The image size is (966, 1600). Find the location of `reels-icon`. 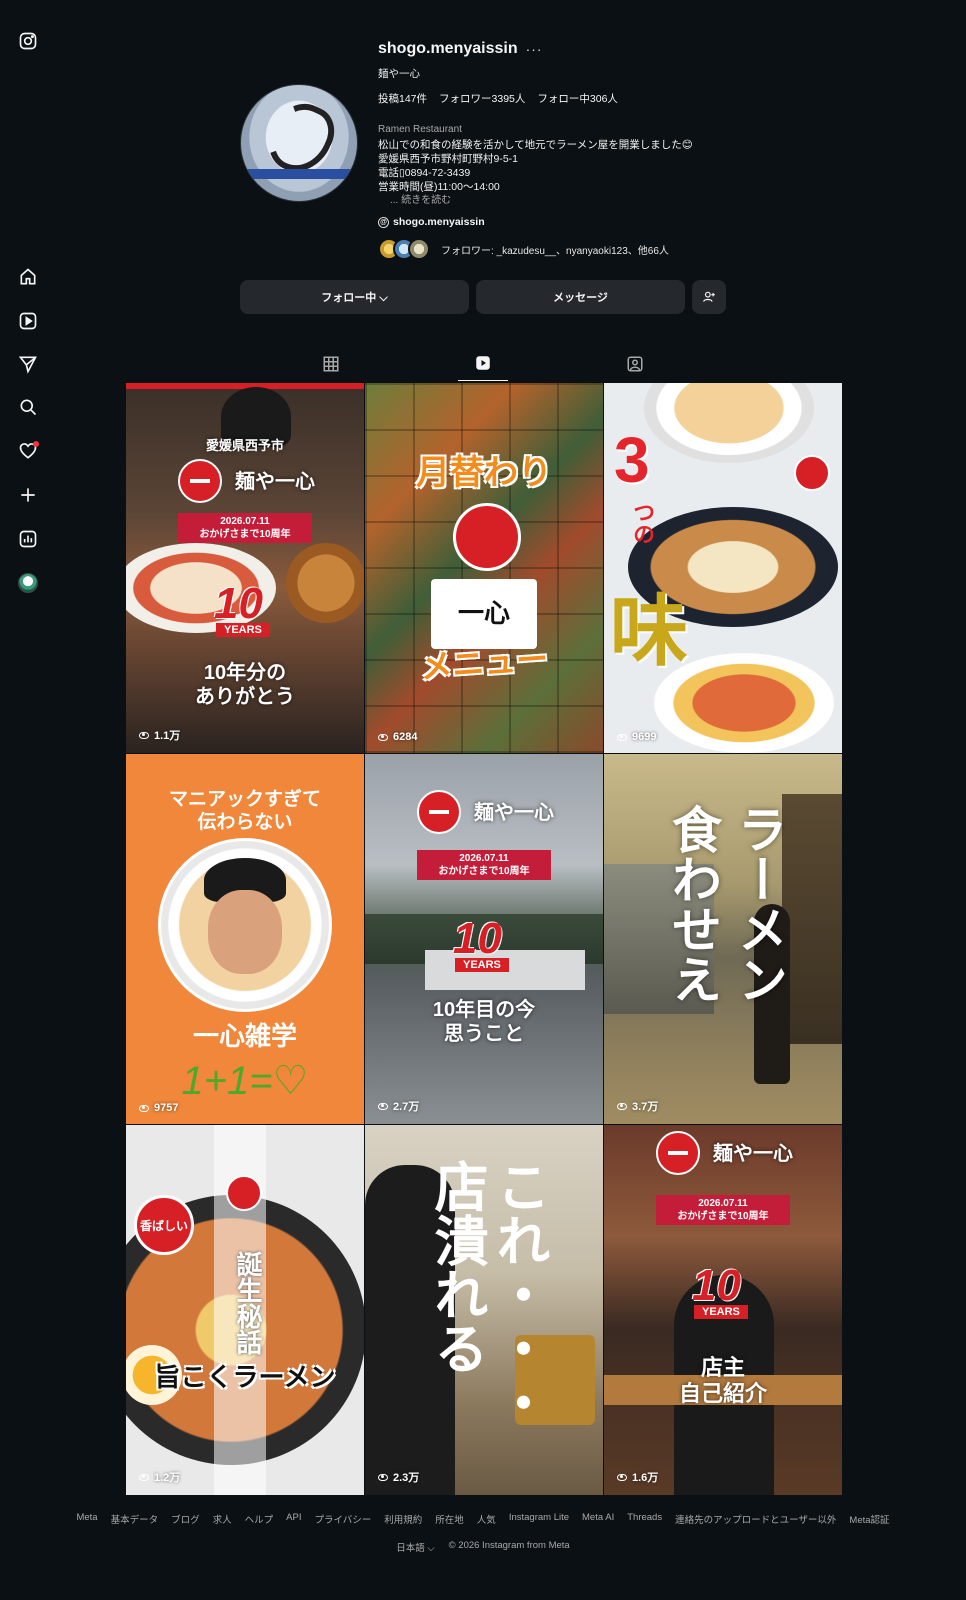

reels-icon is located at coordinates (28, 321).